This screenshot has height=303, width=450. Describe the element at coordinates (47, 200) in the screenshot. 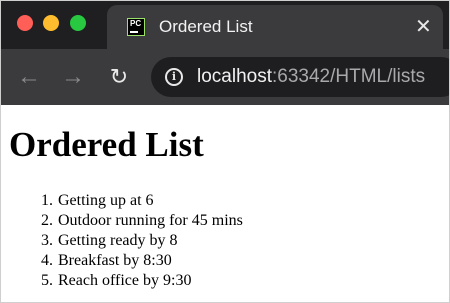

I see `list-item-number: 1.` at that location.